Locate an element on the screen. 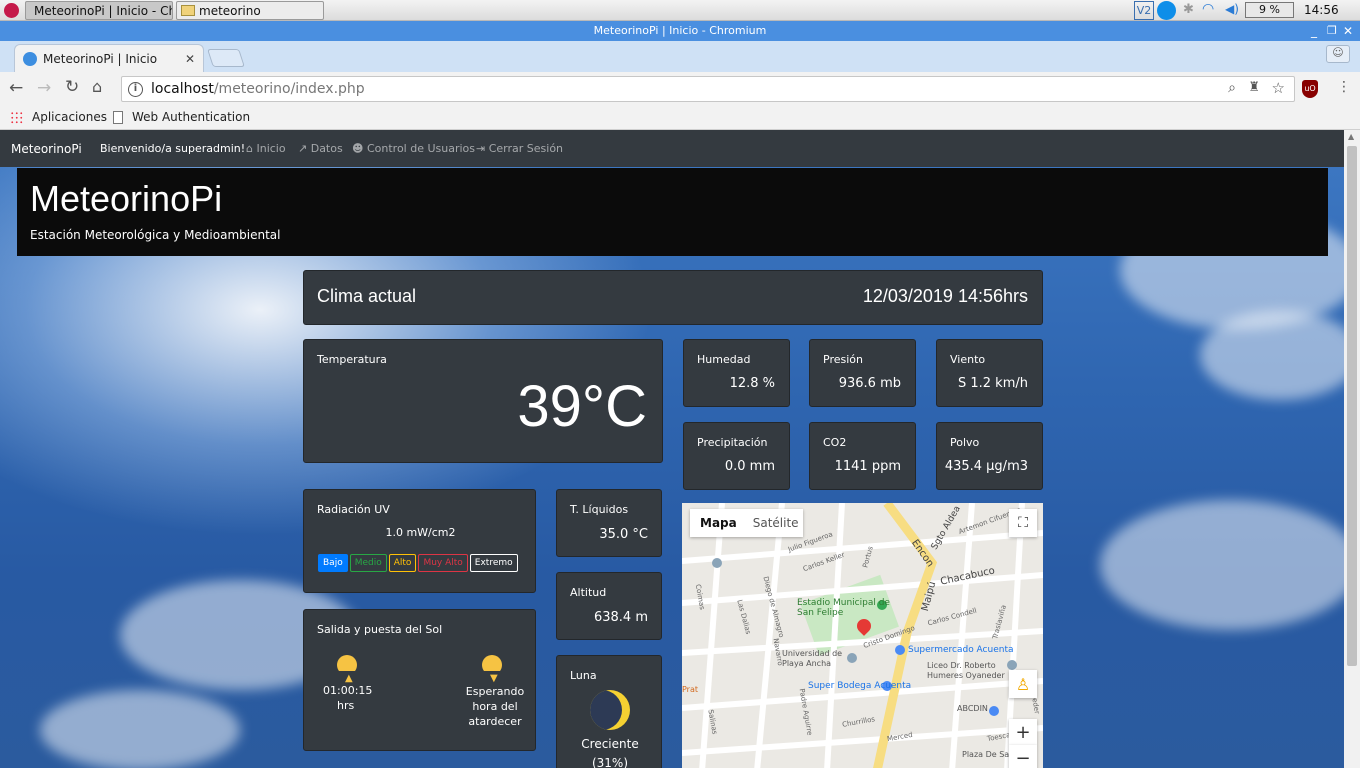 Image resolution: width=1360 pixels, height=768 pixels. stat-card-co2: CO2 1141 ppm is located at coordinates (862, 456).